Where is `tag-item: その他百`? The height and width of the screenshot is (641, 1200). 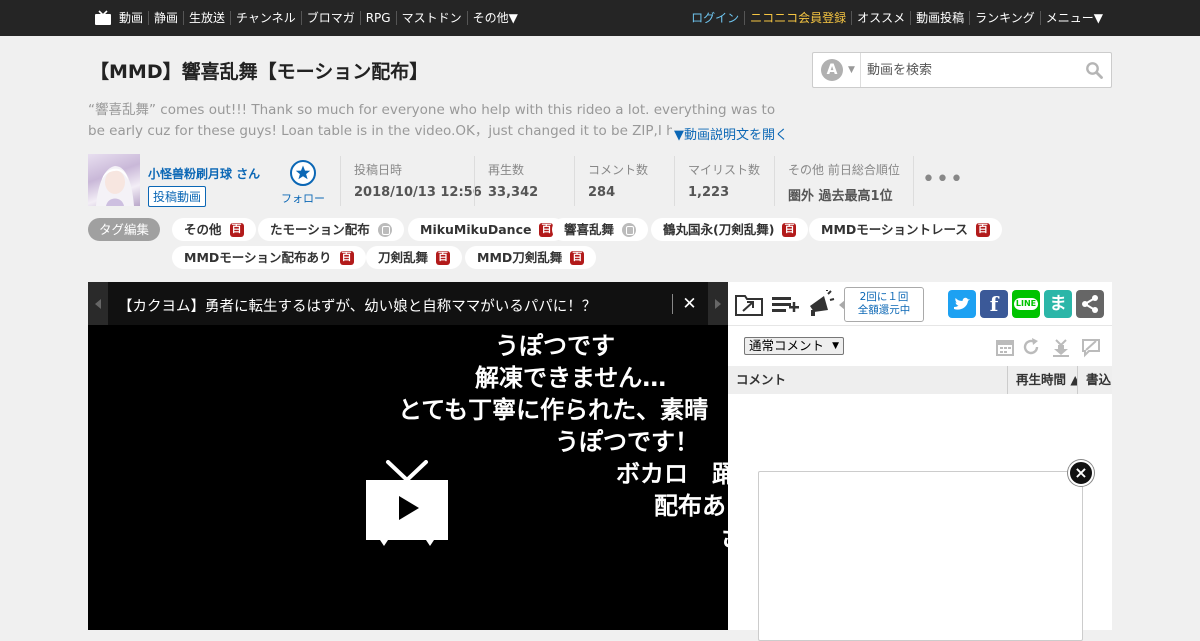
tag-item: その他百 is located at coordinates (214, 229).